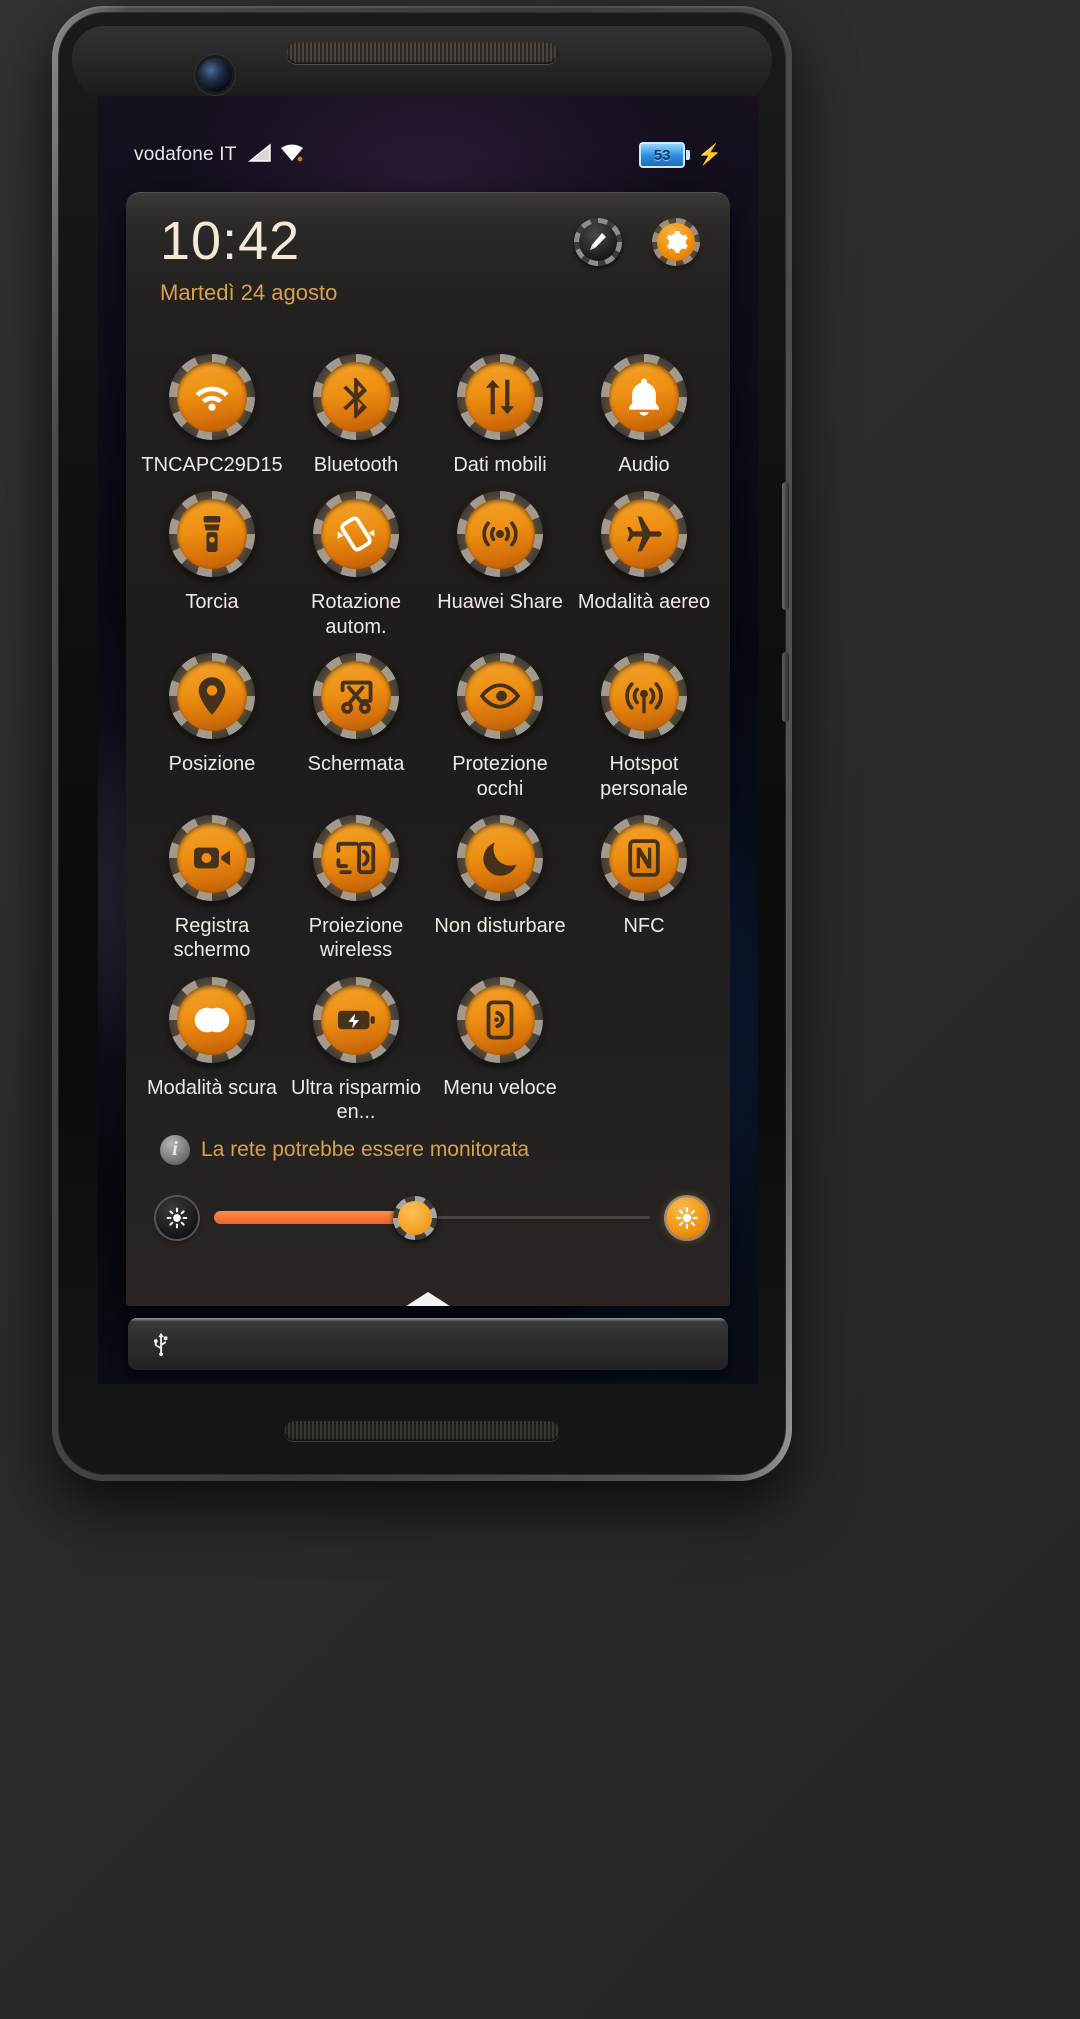 Image resolution: width=1080 pixels, height=2019 pixels. What do you see at coordinates (212, 559) in the screenshot?
I see `tile-flashlight: Torcia` at bounding box center [212, 559].